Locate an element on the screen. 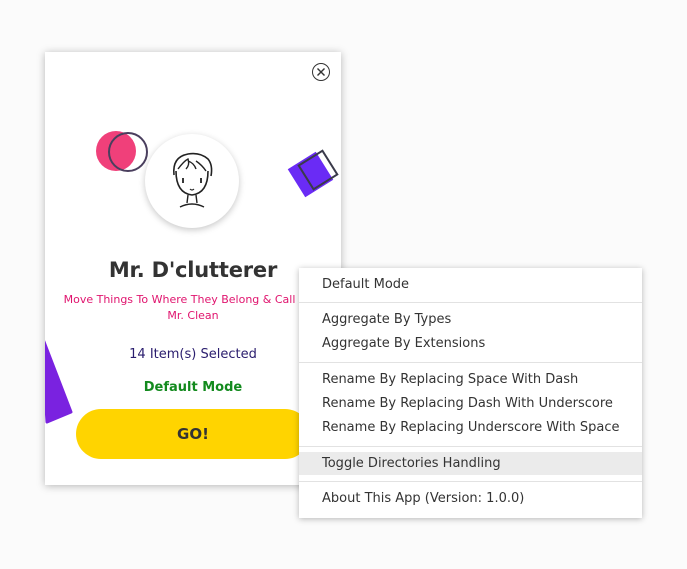 The height and width of the screenshot is (569, 687). go-button: GO! is located at coordinates (193, 434).